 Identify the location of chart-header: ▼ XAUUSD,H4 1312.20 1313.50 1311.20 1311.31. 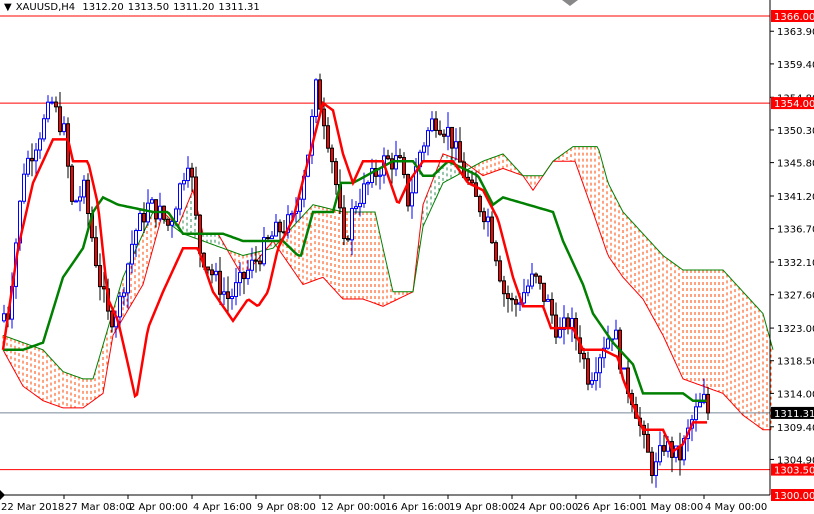
(134, 7).